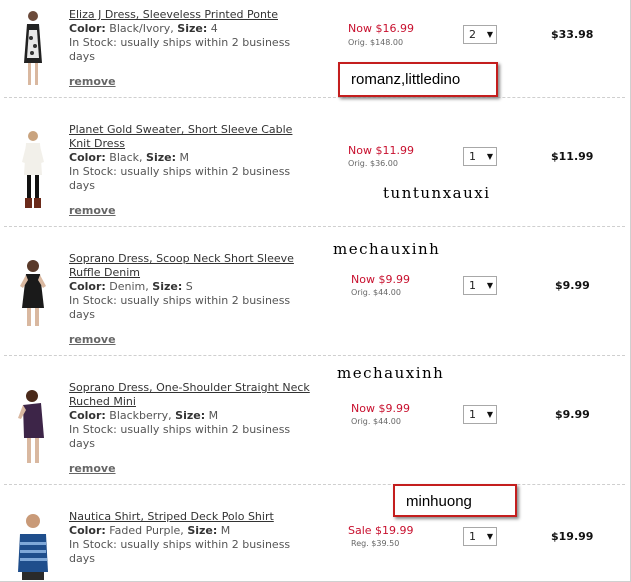  Describe the element at coordinates (375, 543) in the screenshot. I see `price-regular: Reg. $39.50` at that location.